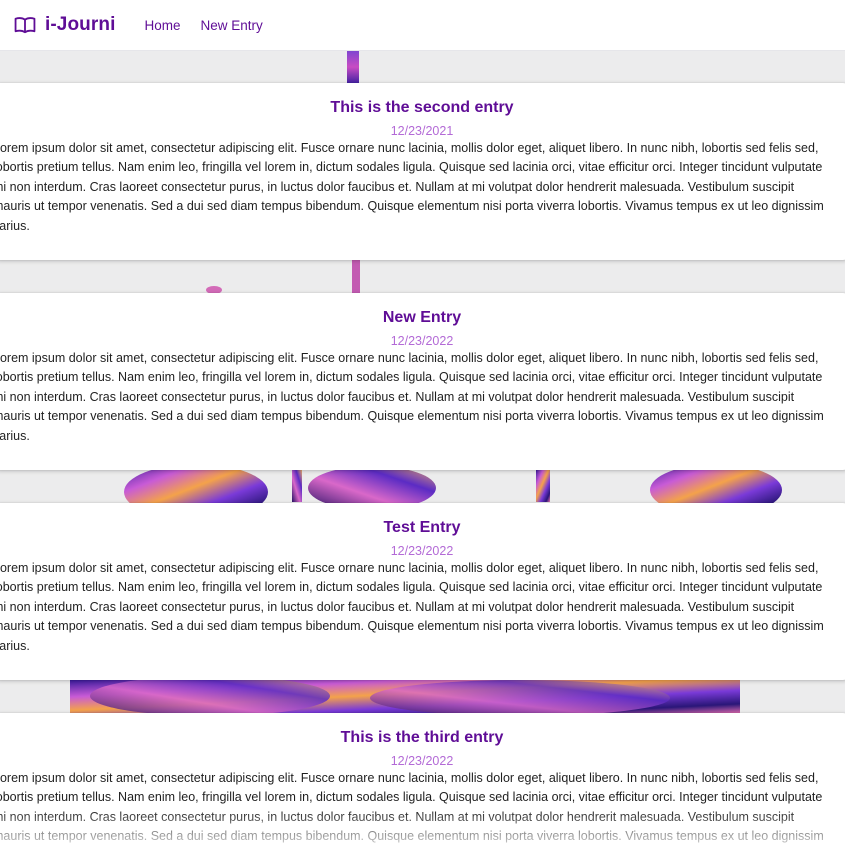  Describe the element at coordinates (422, 737) in the screenshot. I see `entry-title: This is the third entry` at that location.